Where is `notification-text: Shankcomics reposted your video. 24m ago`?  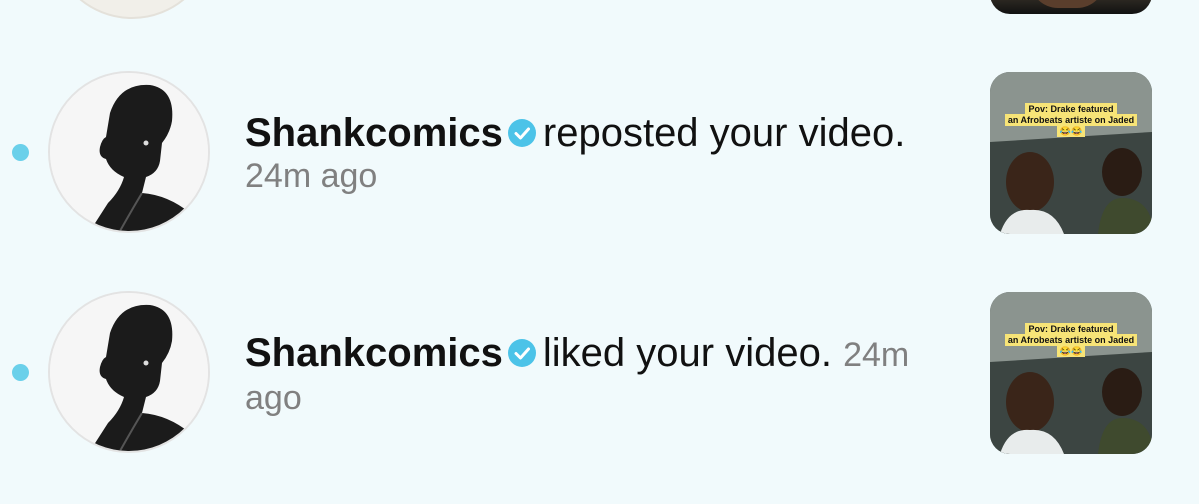 notification-text: Shankcomics reposted your video. 24m ago is located at coordinates (600, 153).